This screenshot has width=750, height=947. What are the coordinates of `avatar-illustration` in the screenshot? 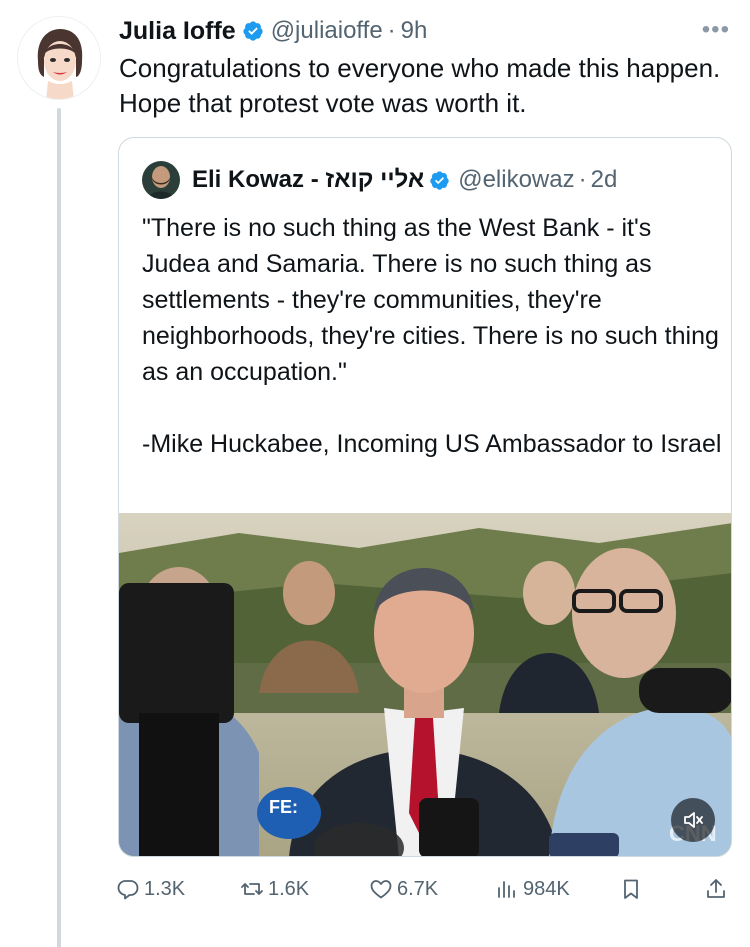 It's located at (59, 58).